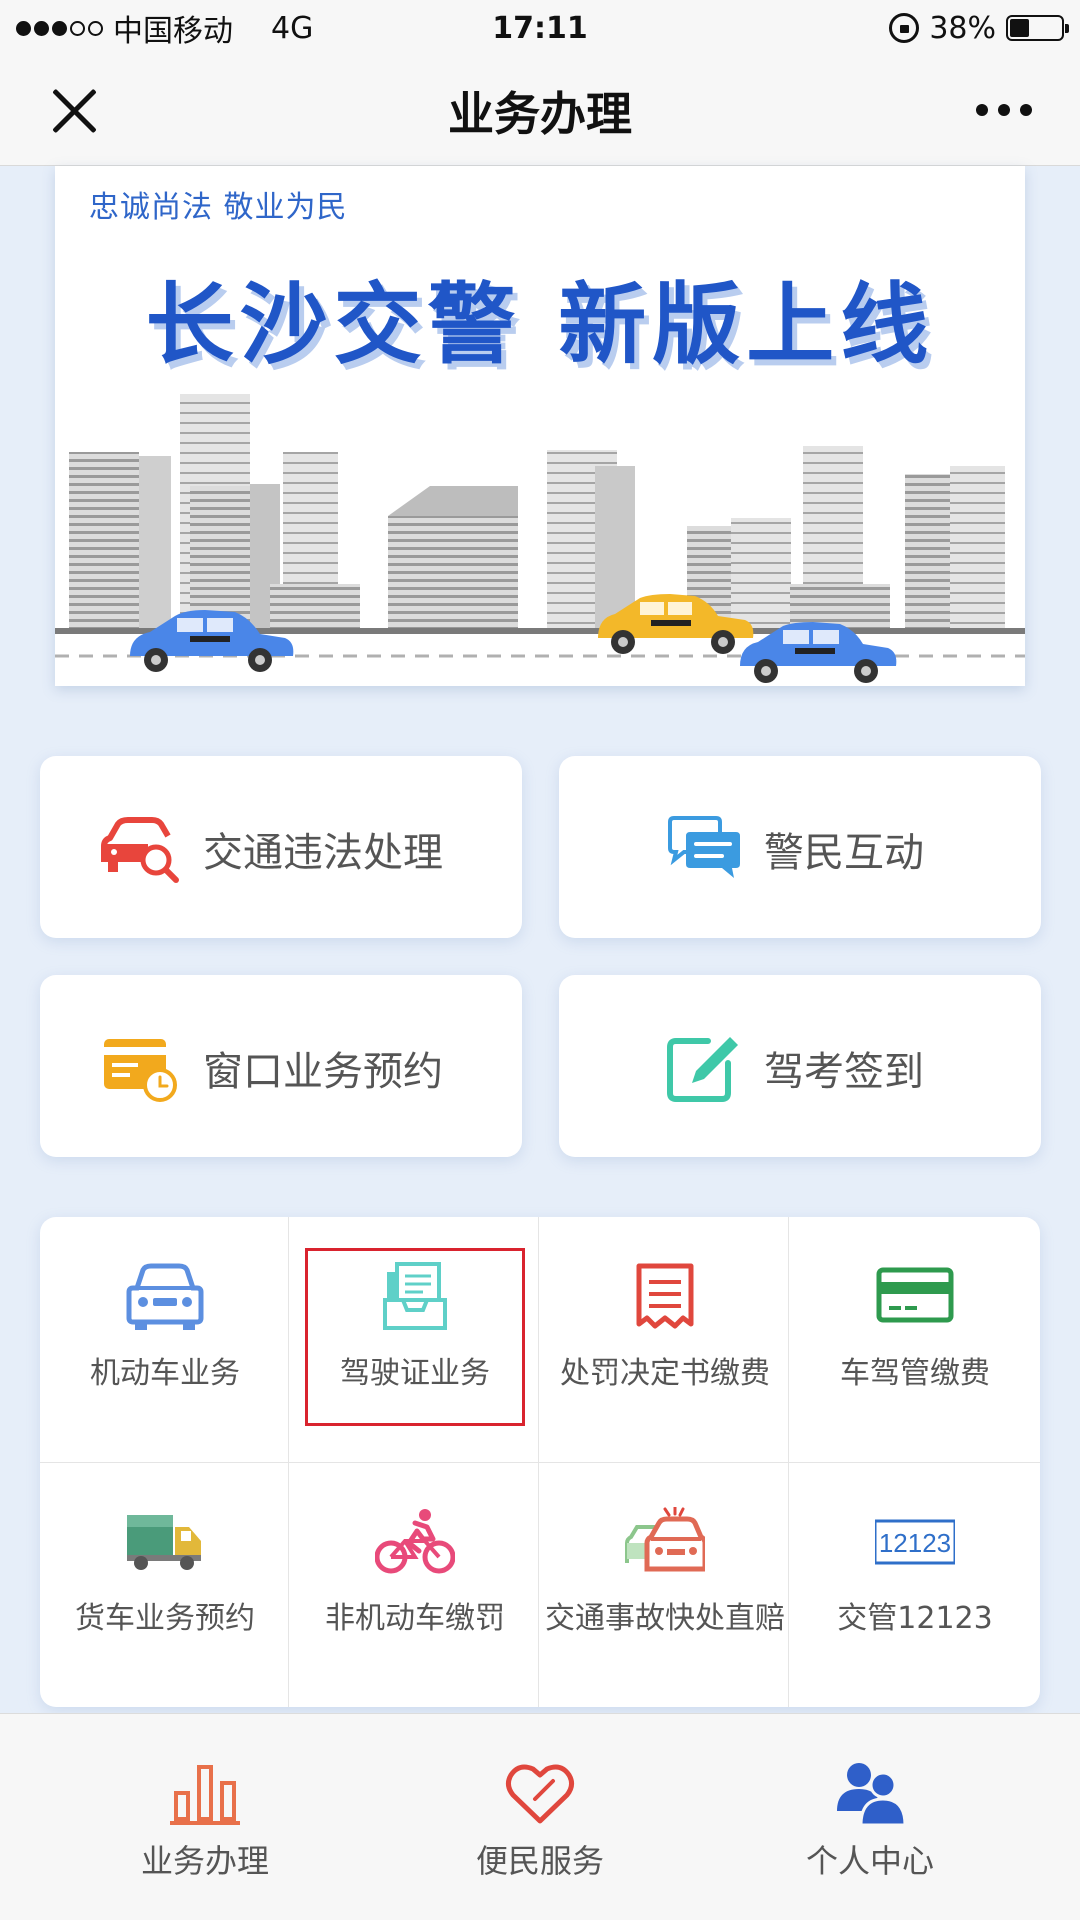 The image size is (1080, 1920). I want to click on card-label: 窗口业务预约, so click(323, 1072).